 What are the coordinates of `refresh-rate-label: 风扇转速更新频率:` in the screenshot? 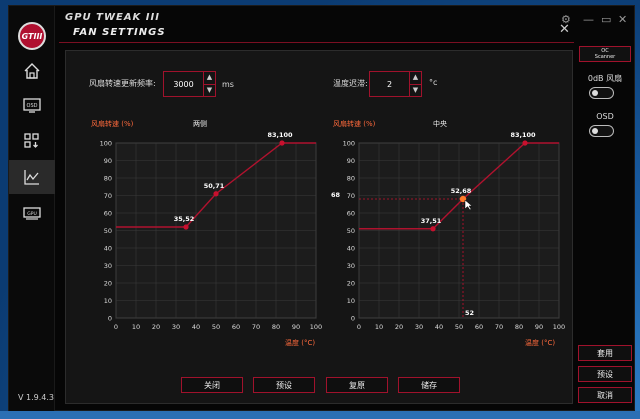 It's located at (122, 83).